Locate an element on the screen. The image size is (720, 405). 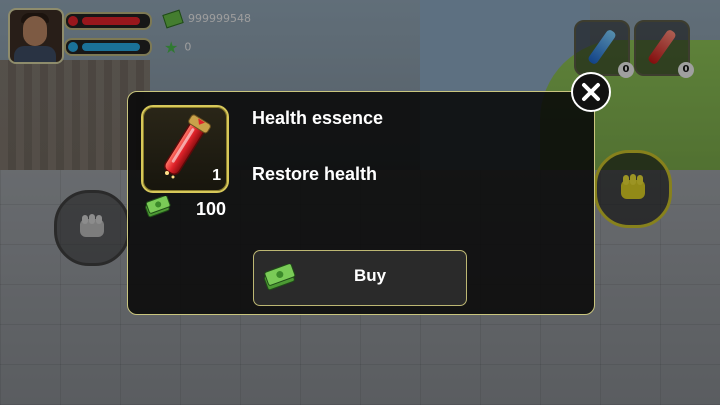
item-name: Health essence is located at coordinates (318, 118).